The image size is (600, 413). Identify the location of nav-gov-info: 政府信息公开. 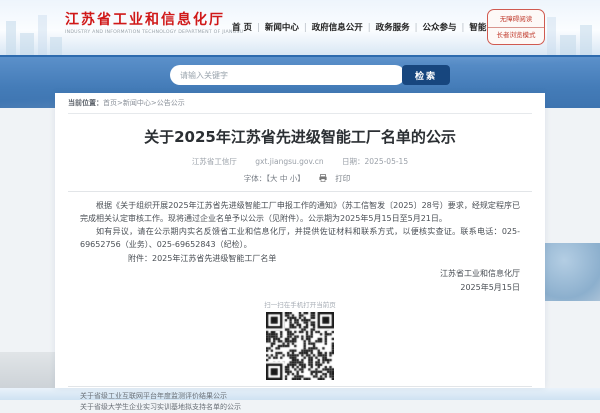
(331, 27).